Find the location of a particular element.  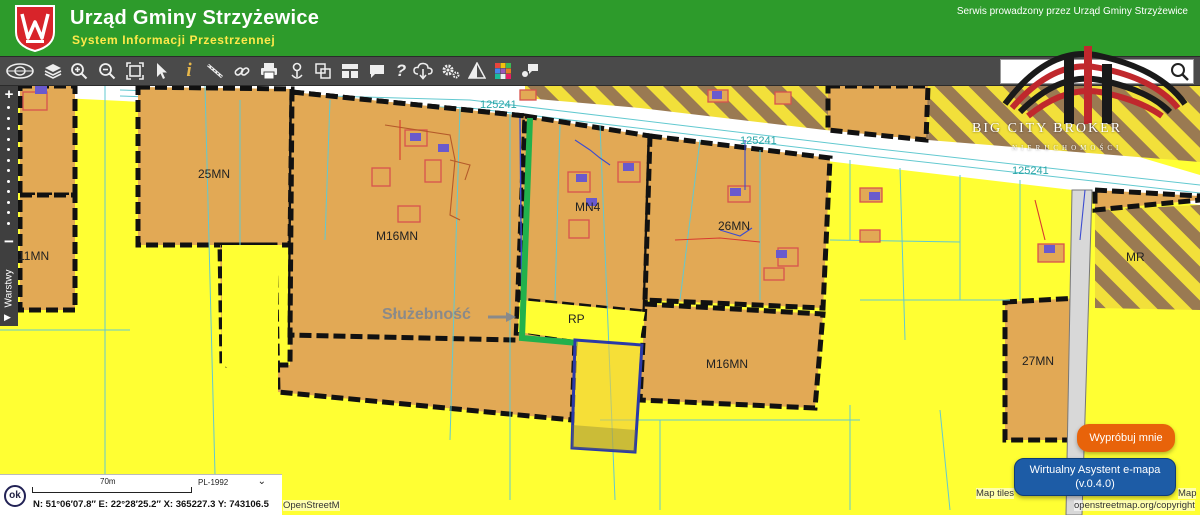

zoom-slider is located at coordinates (9, 169).